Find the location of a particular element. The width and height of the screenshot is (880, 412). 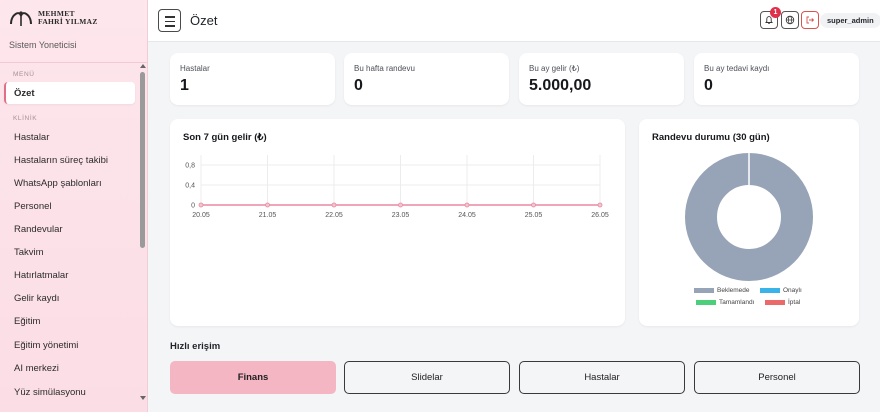

scroll-up-icon is located at coordinates (143, 66).